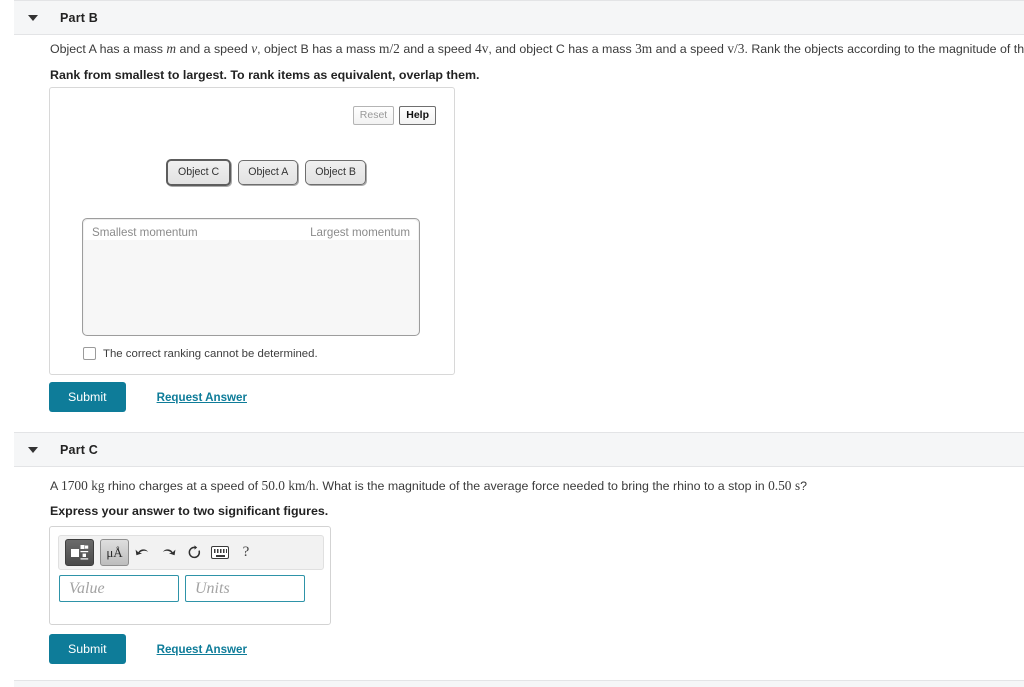 The image size is (1024, 687). I want to click on qc-seg-4: ?, so click(803, 486).